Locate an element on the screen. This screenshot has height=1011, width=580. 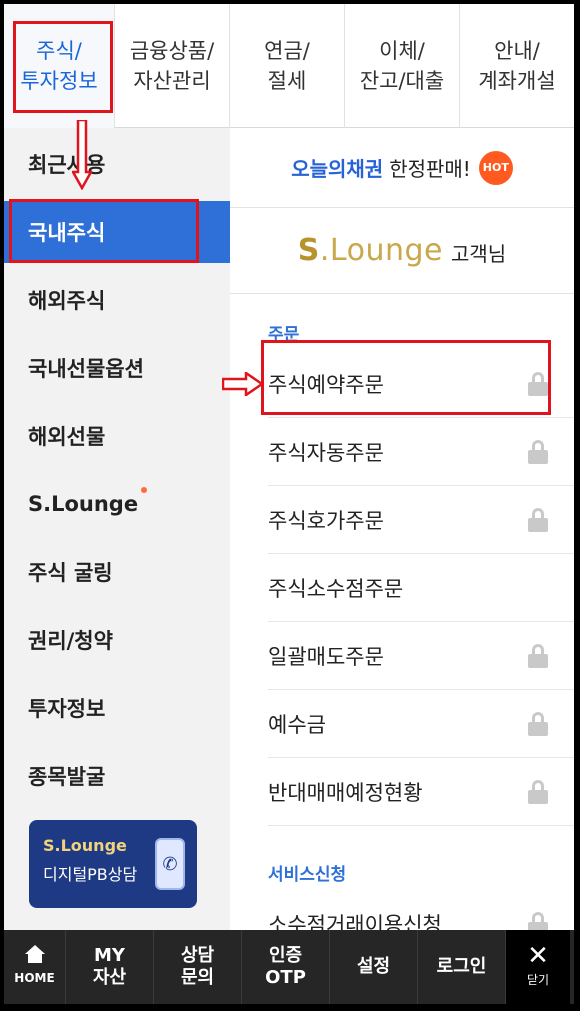
menu-item-label: 주식호가주문 is located at coordinates (326, 520).